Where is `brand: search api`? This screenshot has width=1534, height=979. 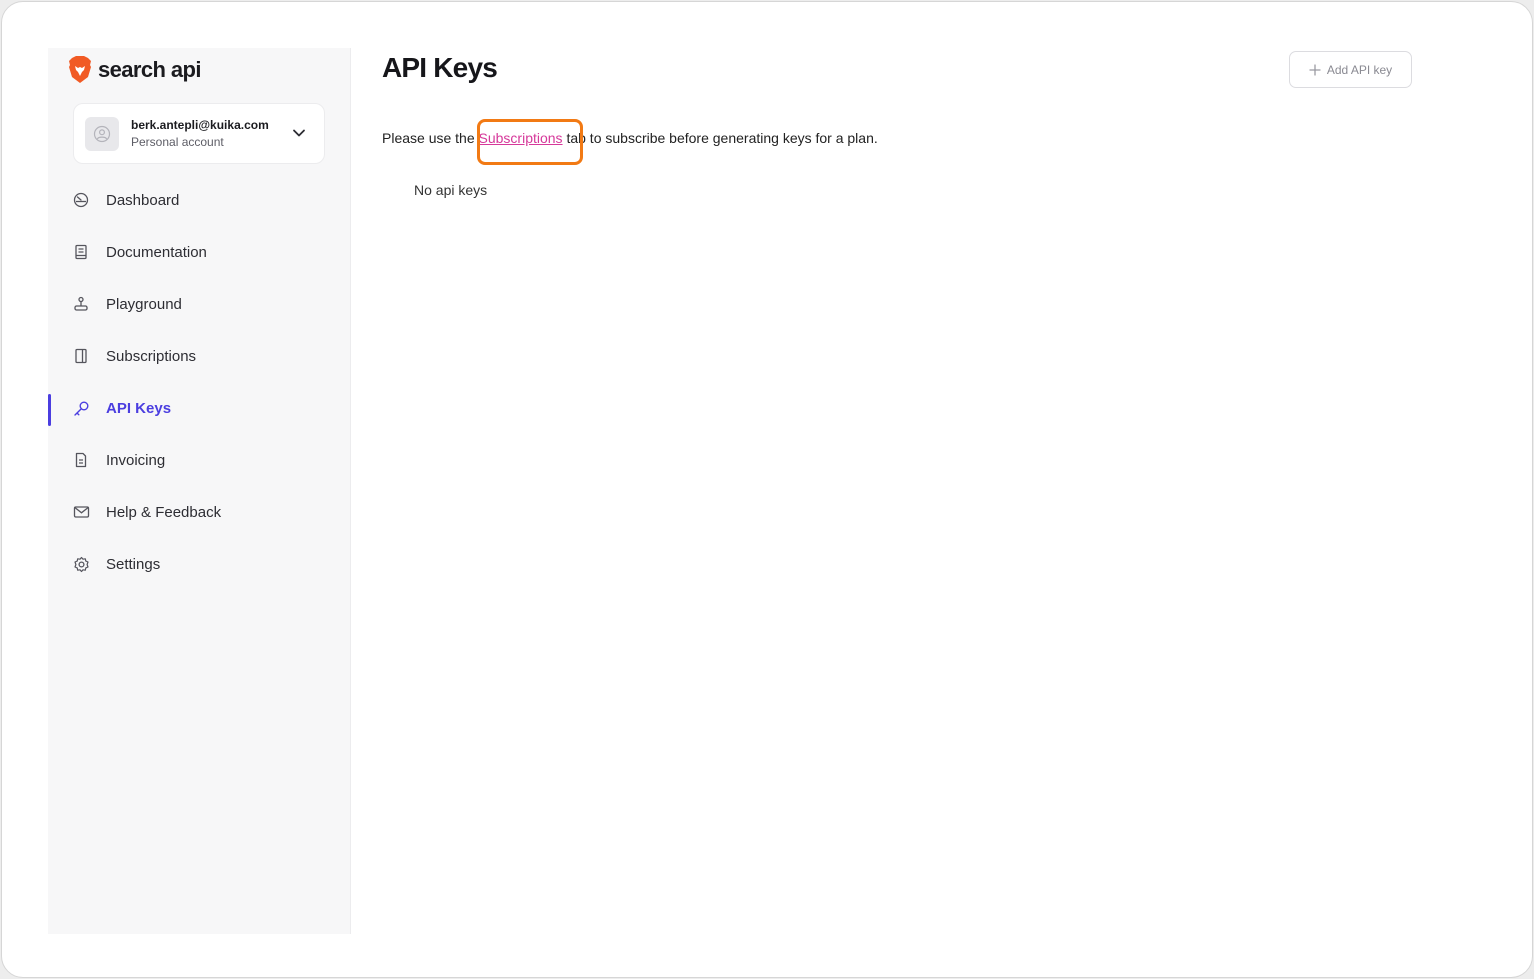 brand: search api is located at coordinates (134, 70).